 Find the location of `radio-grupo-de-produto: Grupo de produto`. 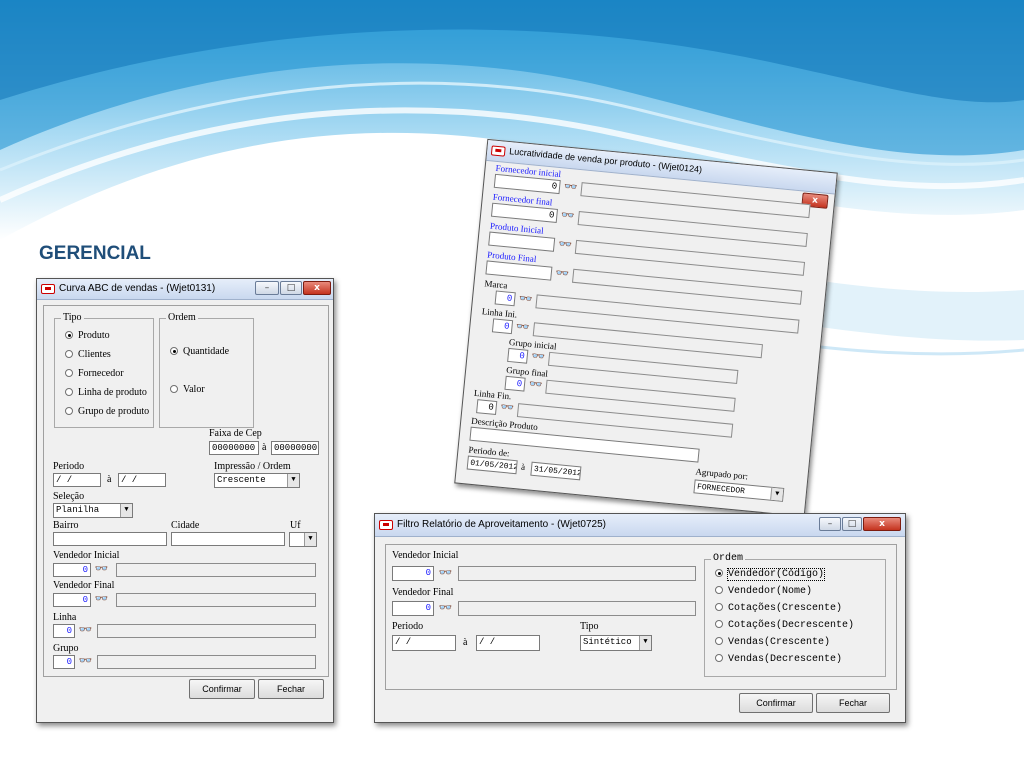

radio-grupo-de-produto: Grupo de produto is located at coordinates (107, 411).